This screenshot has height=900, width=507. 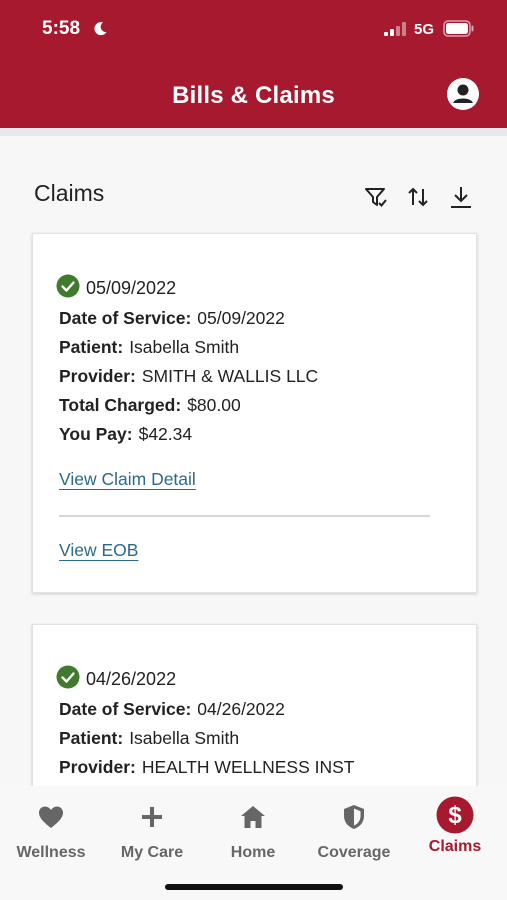 What do you see at coordinates (152, 852) in the screenshot?
I see `nav-label-my-care: My Care` at bounding box center [152, 852].